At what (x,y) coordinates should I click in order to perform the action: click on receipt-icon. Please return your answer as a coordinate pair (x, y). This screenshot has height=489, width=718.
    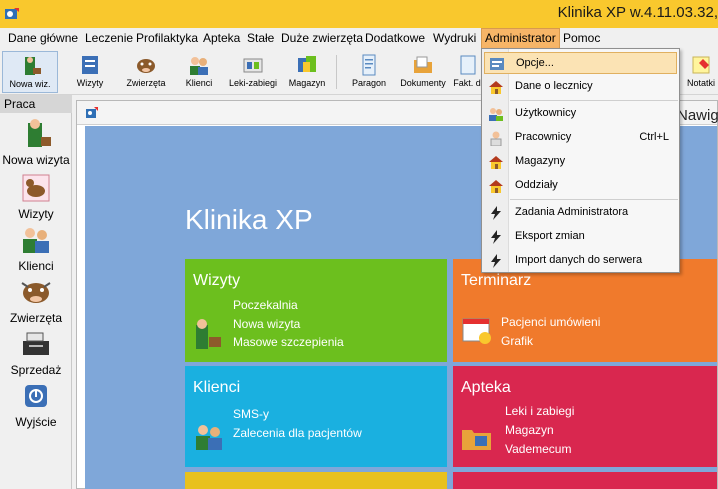
    Looking at the image, I should click on (369, 65).